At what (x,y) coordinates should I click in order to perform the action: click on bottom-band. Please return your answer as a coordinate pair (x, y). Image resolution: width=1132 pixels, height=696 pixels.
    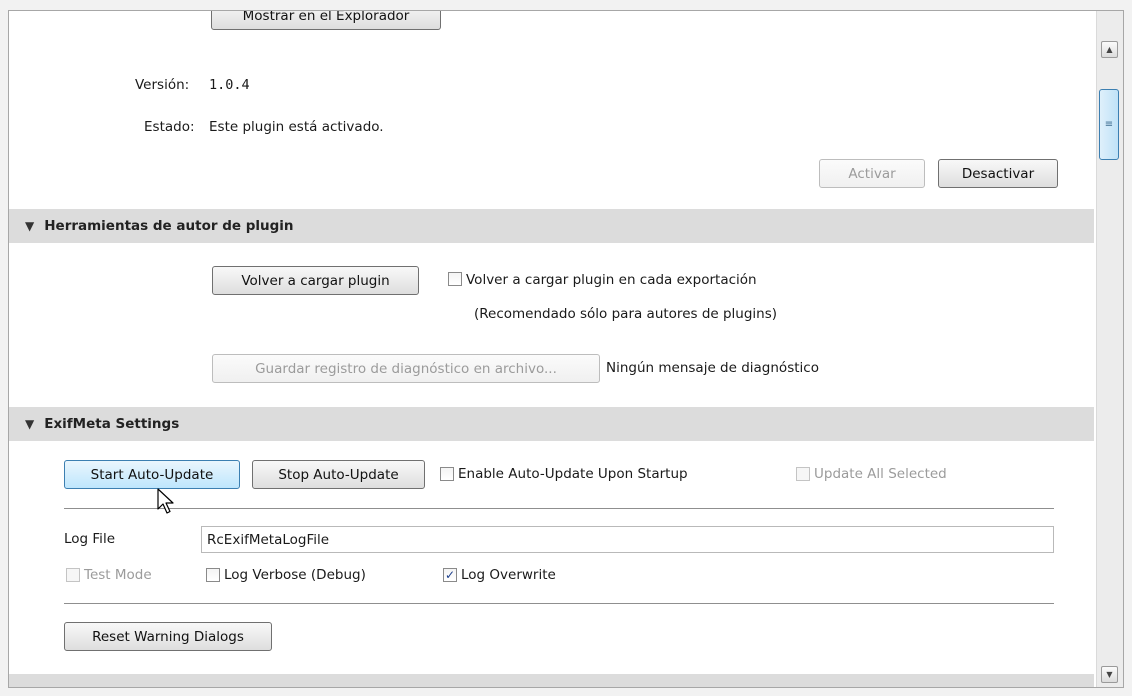
    Looking at the image, I should click on (551, 680).